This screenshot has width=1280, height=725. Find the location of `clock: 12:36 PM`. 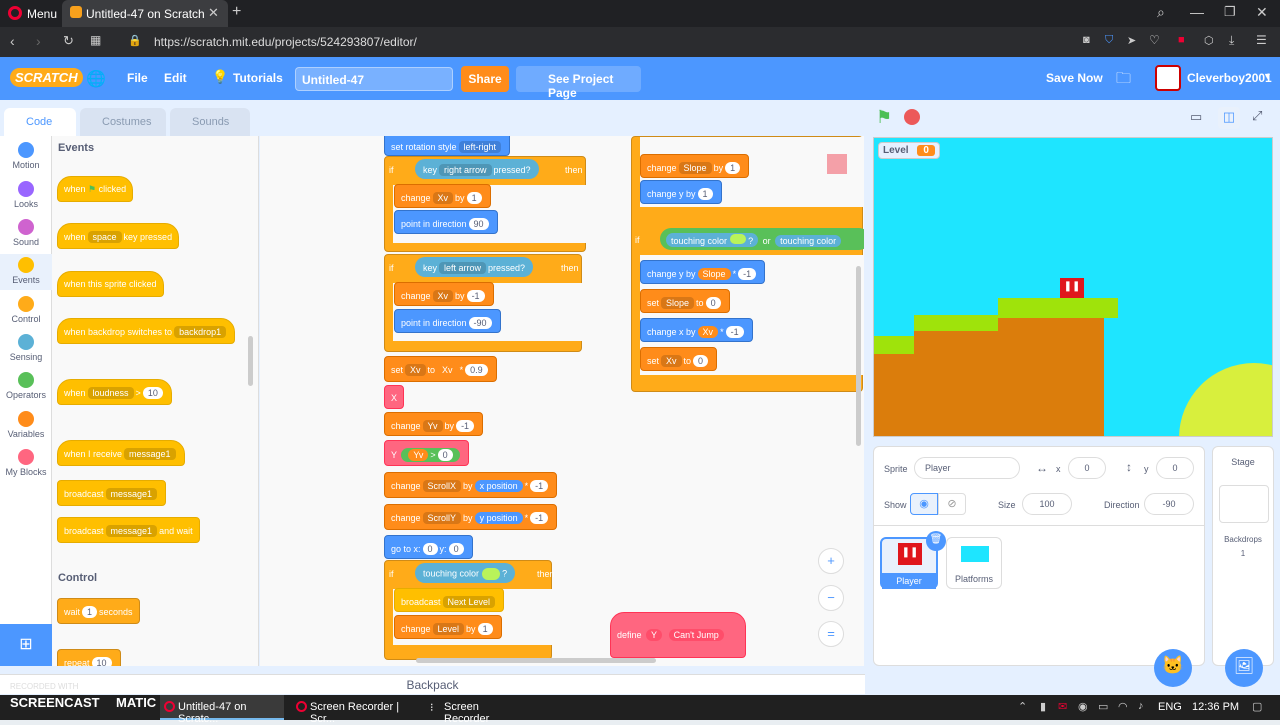

clock: 12:36 PM is located at coordinates (1215, 707).